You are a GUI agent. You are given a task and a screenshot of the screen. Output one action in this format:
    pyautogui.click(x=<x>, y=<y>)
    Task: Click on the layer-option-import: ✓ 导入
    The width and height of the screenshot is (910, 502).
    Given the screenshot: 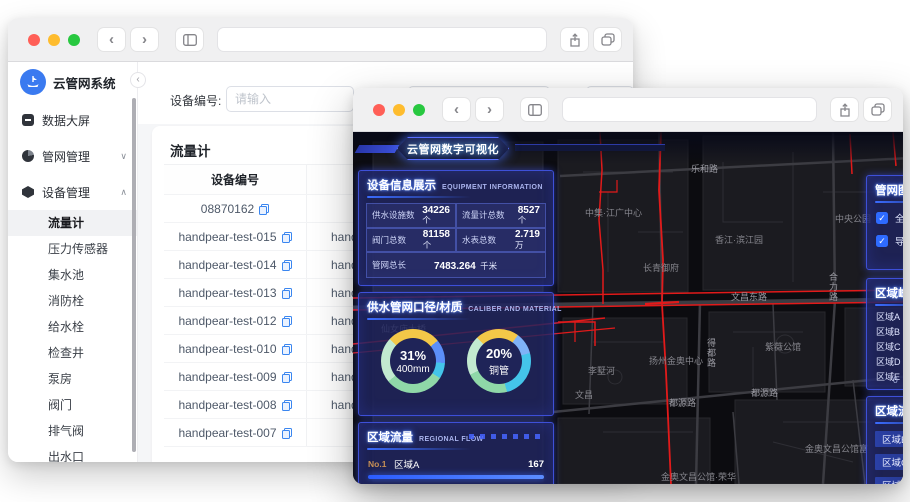 What is the action you would take?
    pyautogui.click(x=889, y=241)
    